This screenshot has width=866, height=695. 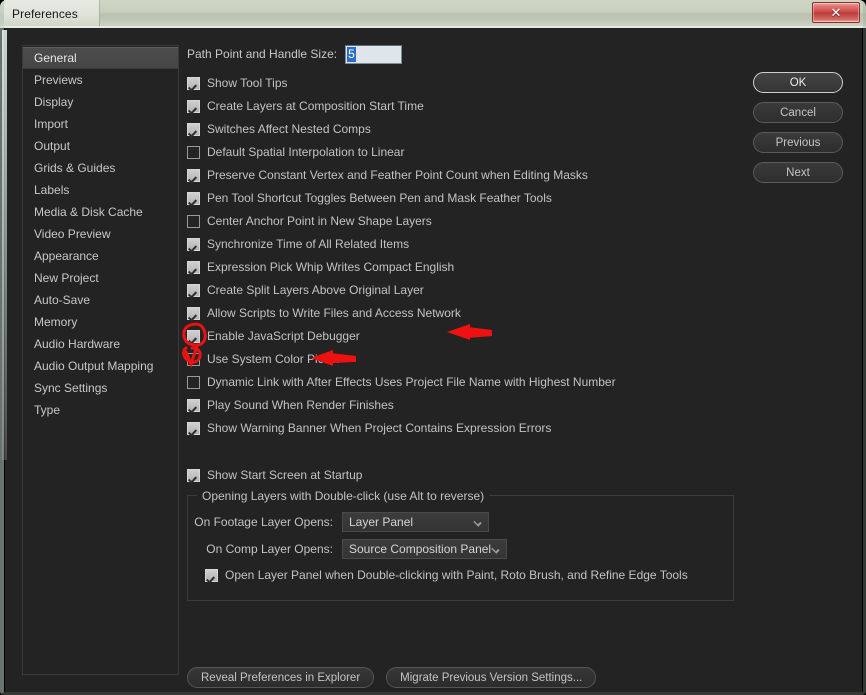 I want to click on on-footage-layer-label: On Footage Layer Opens:, so click(x=263, y=522).